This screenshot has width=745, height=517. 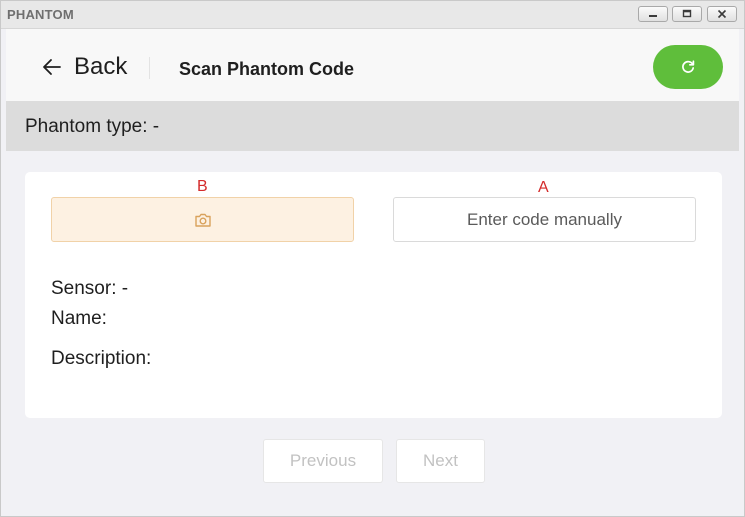 I want to click on sensor-label: Sensor: -, so click(x=90, y=288).